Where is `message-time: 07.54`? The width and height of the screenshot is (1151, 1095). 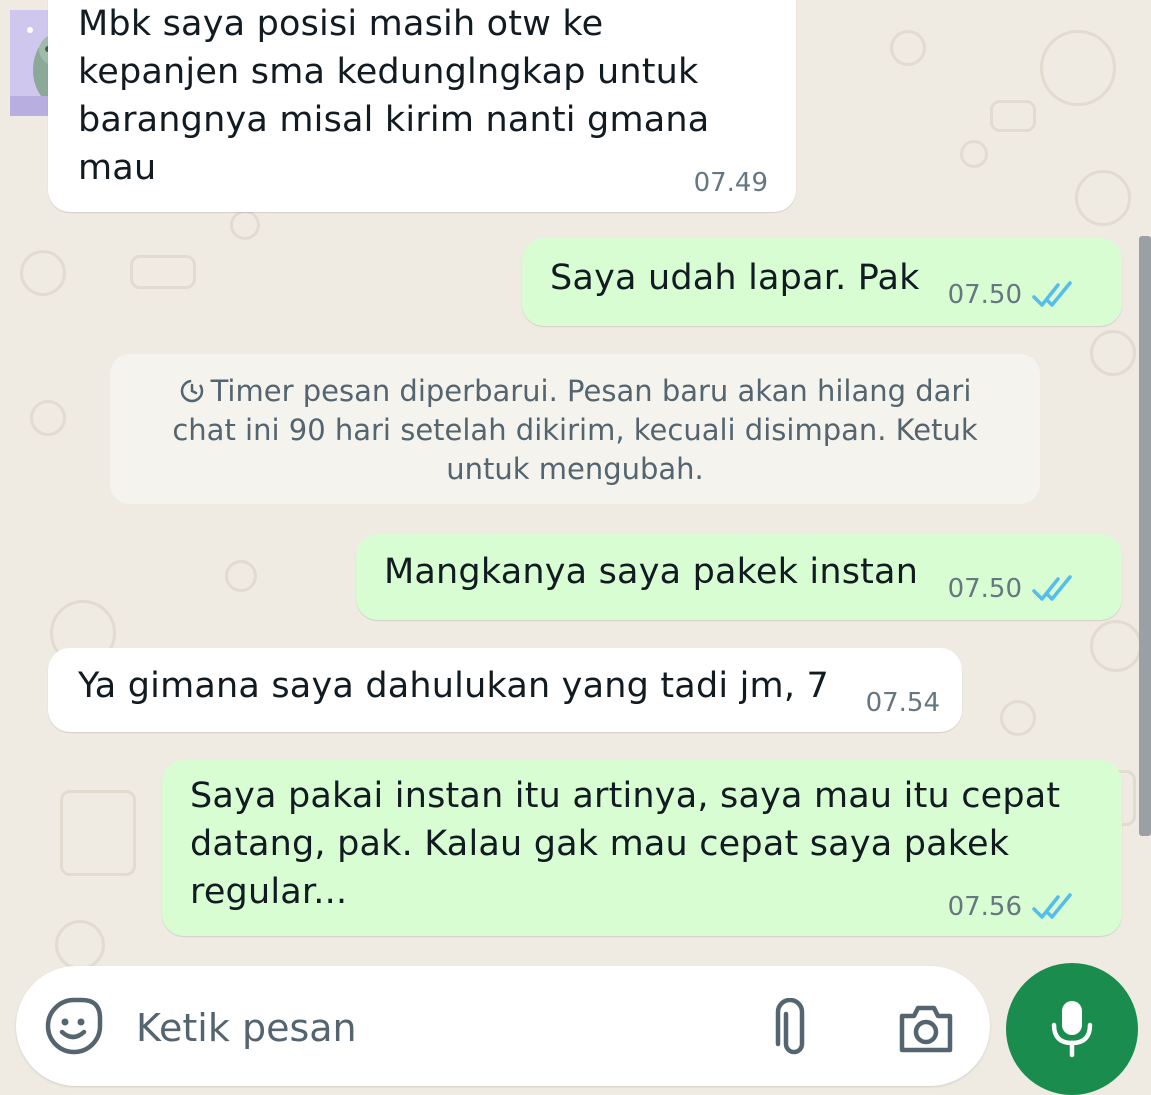 message-time: 07.54 is located at coordinates (902, 703).